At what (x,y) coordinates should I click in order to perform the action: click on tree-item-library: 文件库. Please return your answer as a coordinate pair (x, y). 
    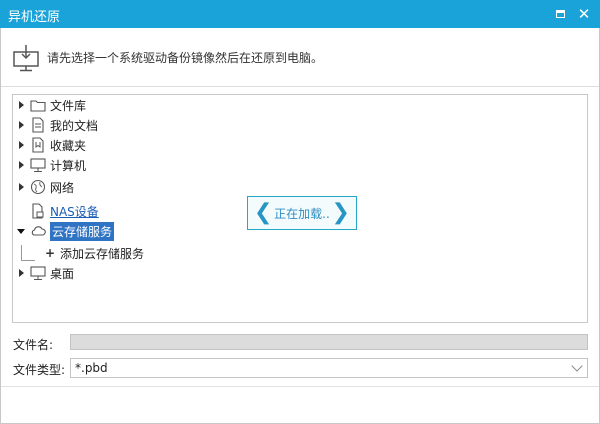
    Looking at the image, I should click on (49, 105).